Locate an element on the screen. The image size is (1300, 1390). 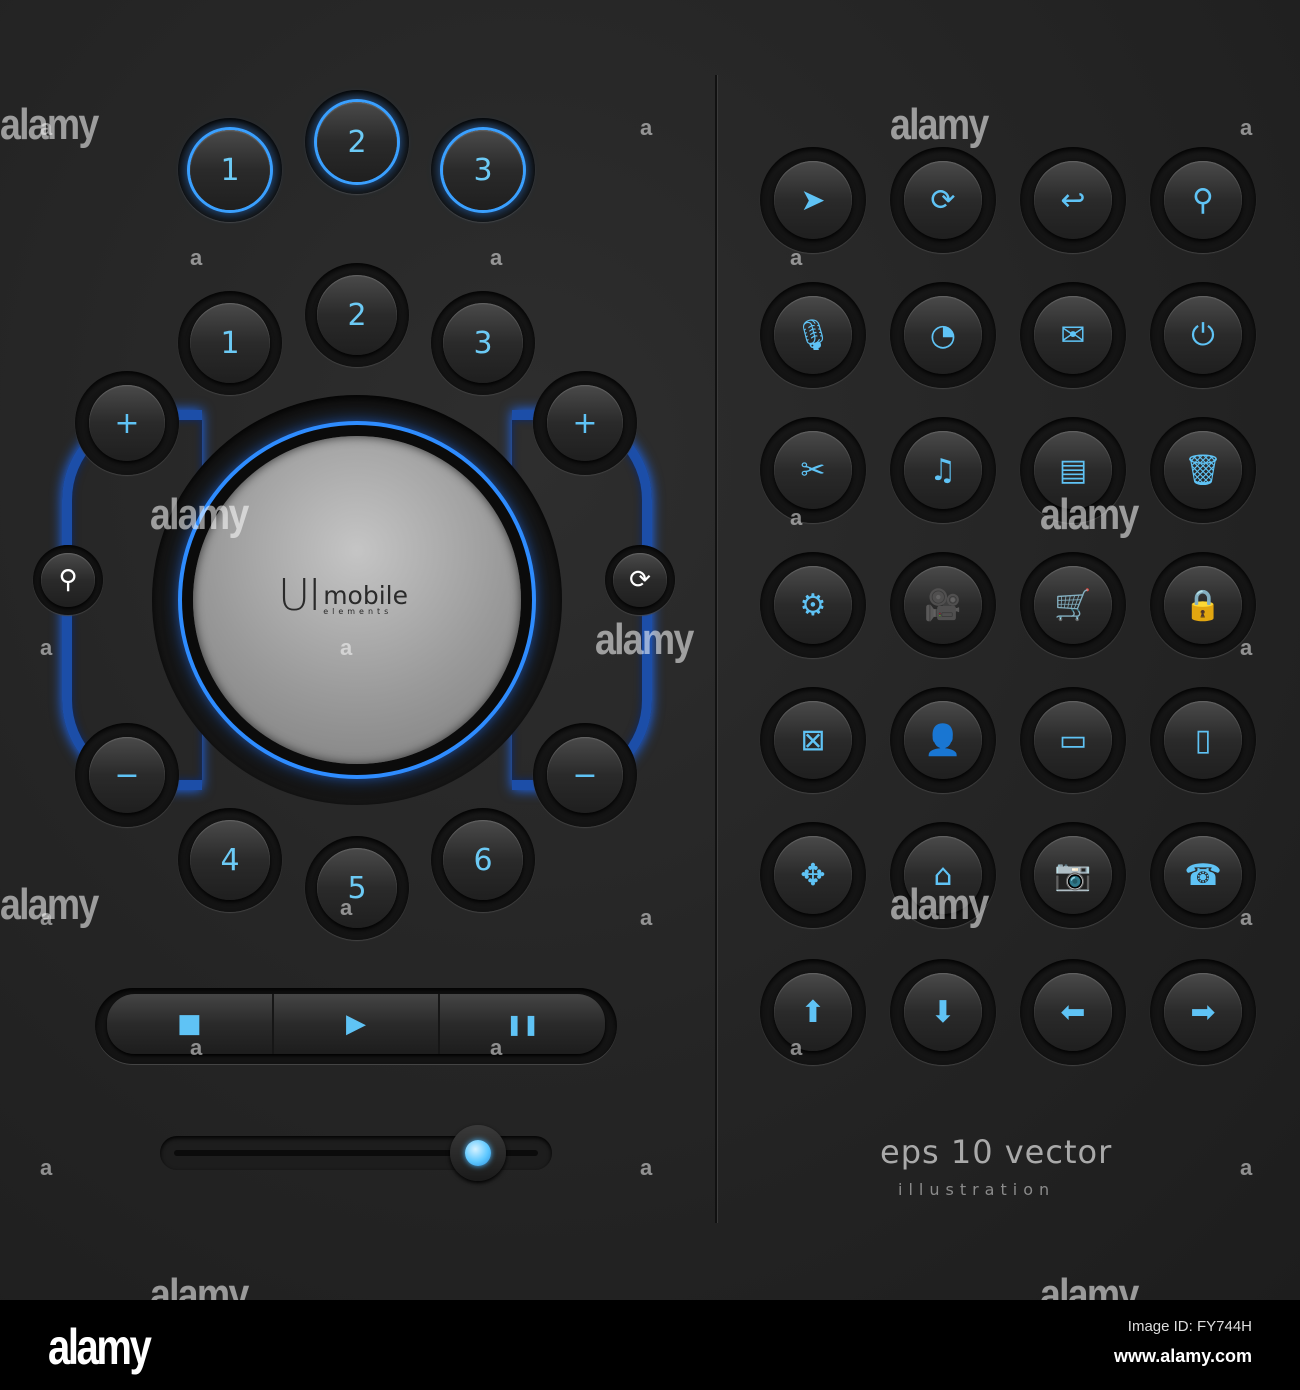
number-6-key-face: 6 is located at coordinates (483, 860).